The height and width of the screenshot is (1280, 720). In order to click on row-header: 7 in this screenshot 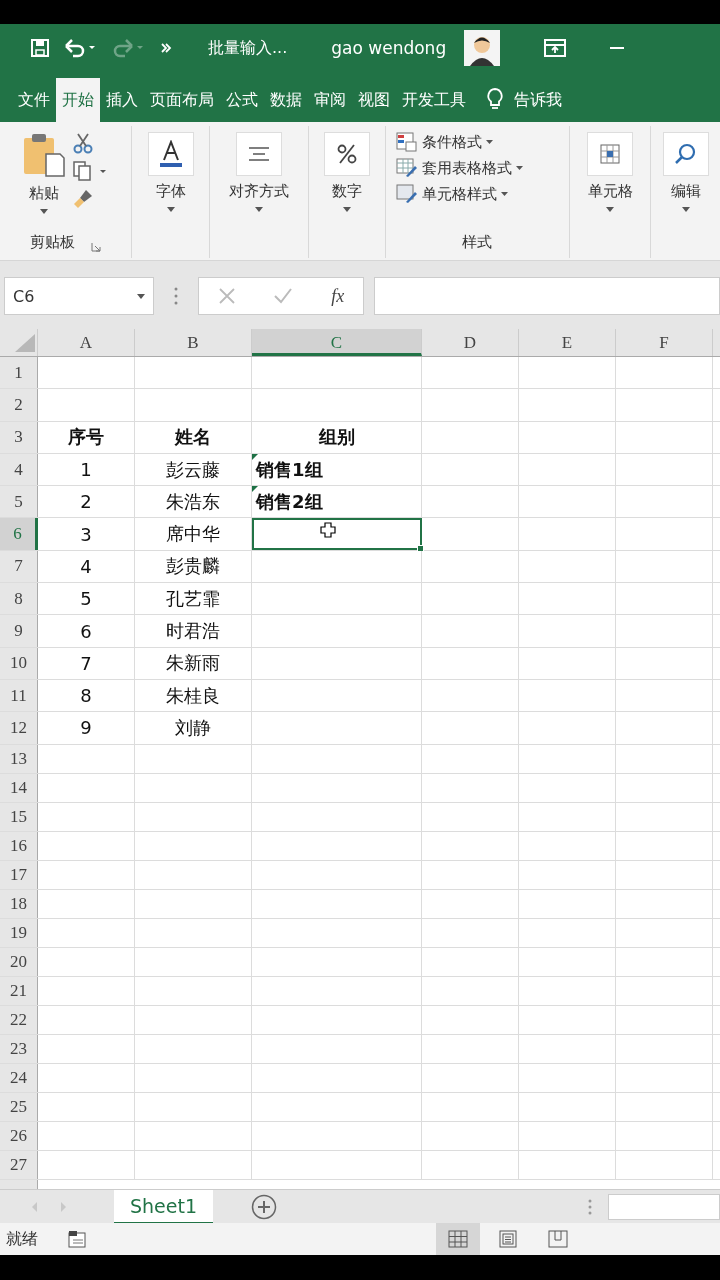, I will do `click(19, 566)`.